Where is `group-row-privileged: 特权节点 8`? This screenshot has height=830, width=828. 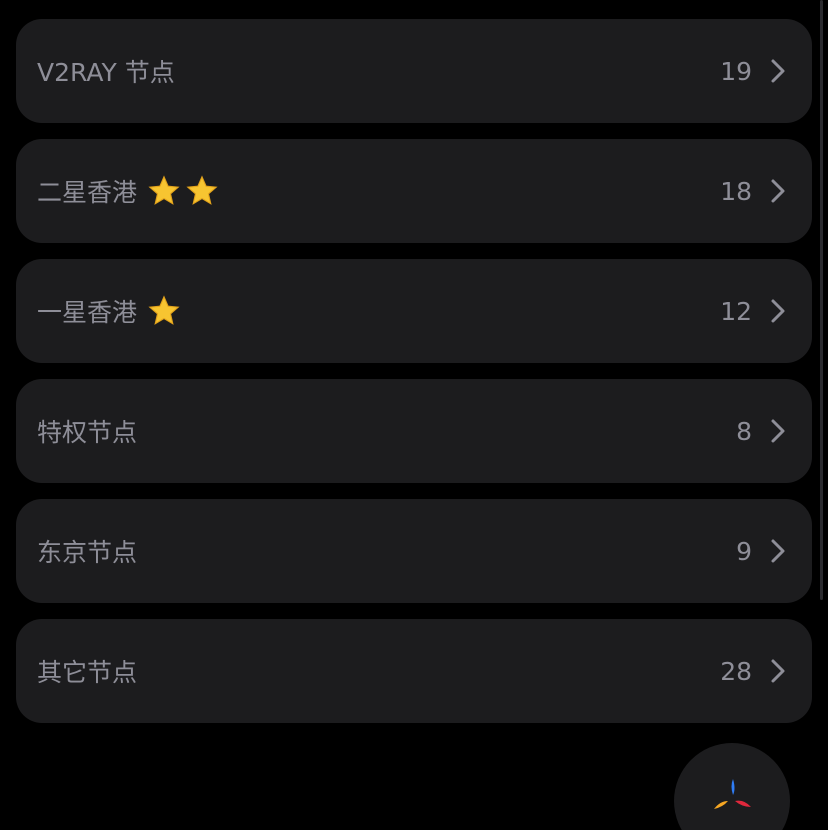 group-row-privileged: 特权节点 8 is located at coordinates (414, 431).